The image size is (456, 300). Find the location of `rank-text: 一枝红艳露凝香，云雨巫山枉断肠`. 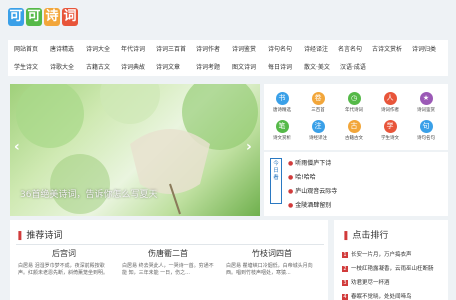

rank-text: 一枝红艳露凝香，云雨巫山枉断肠 is located at coordinates (392, 269).